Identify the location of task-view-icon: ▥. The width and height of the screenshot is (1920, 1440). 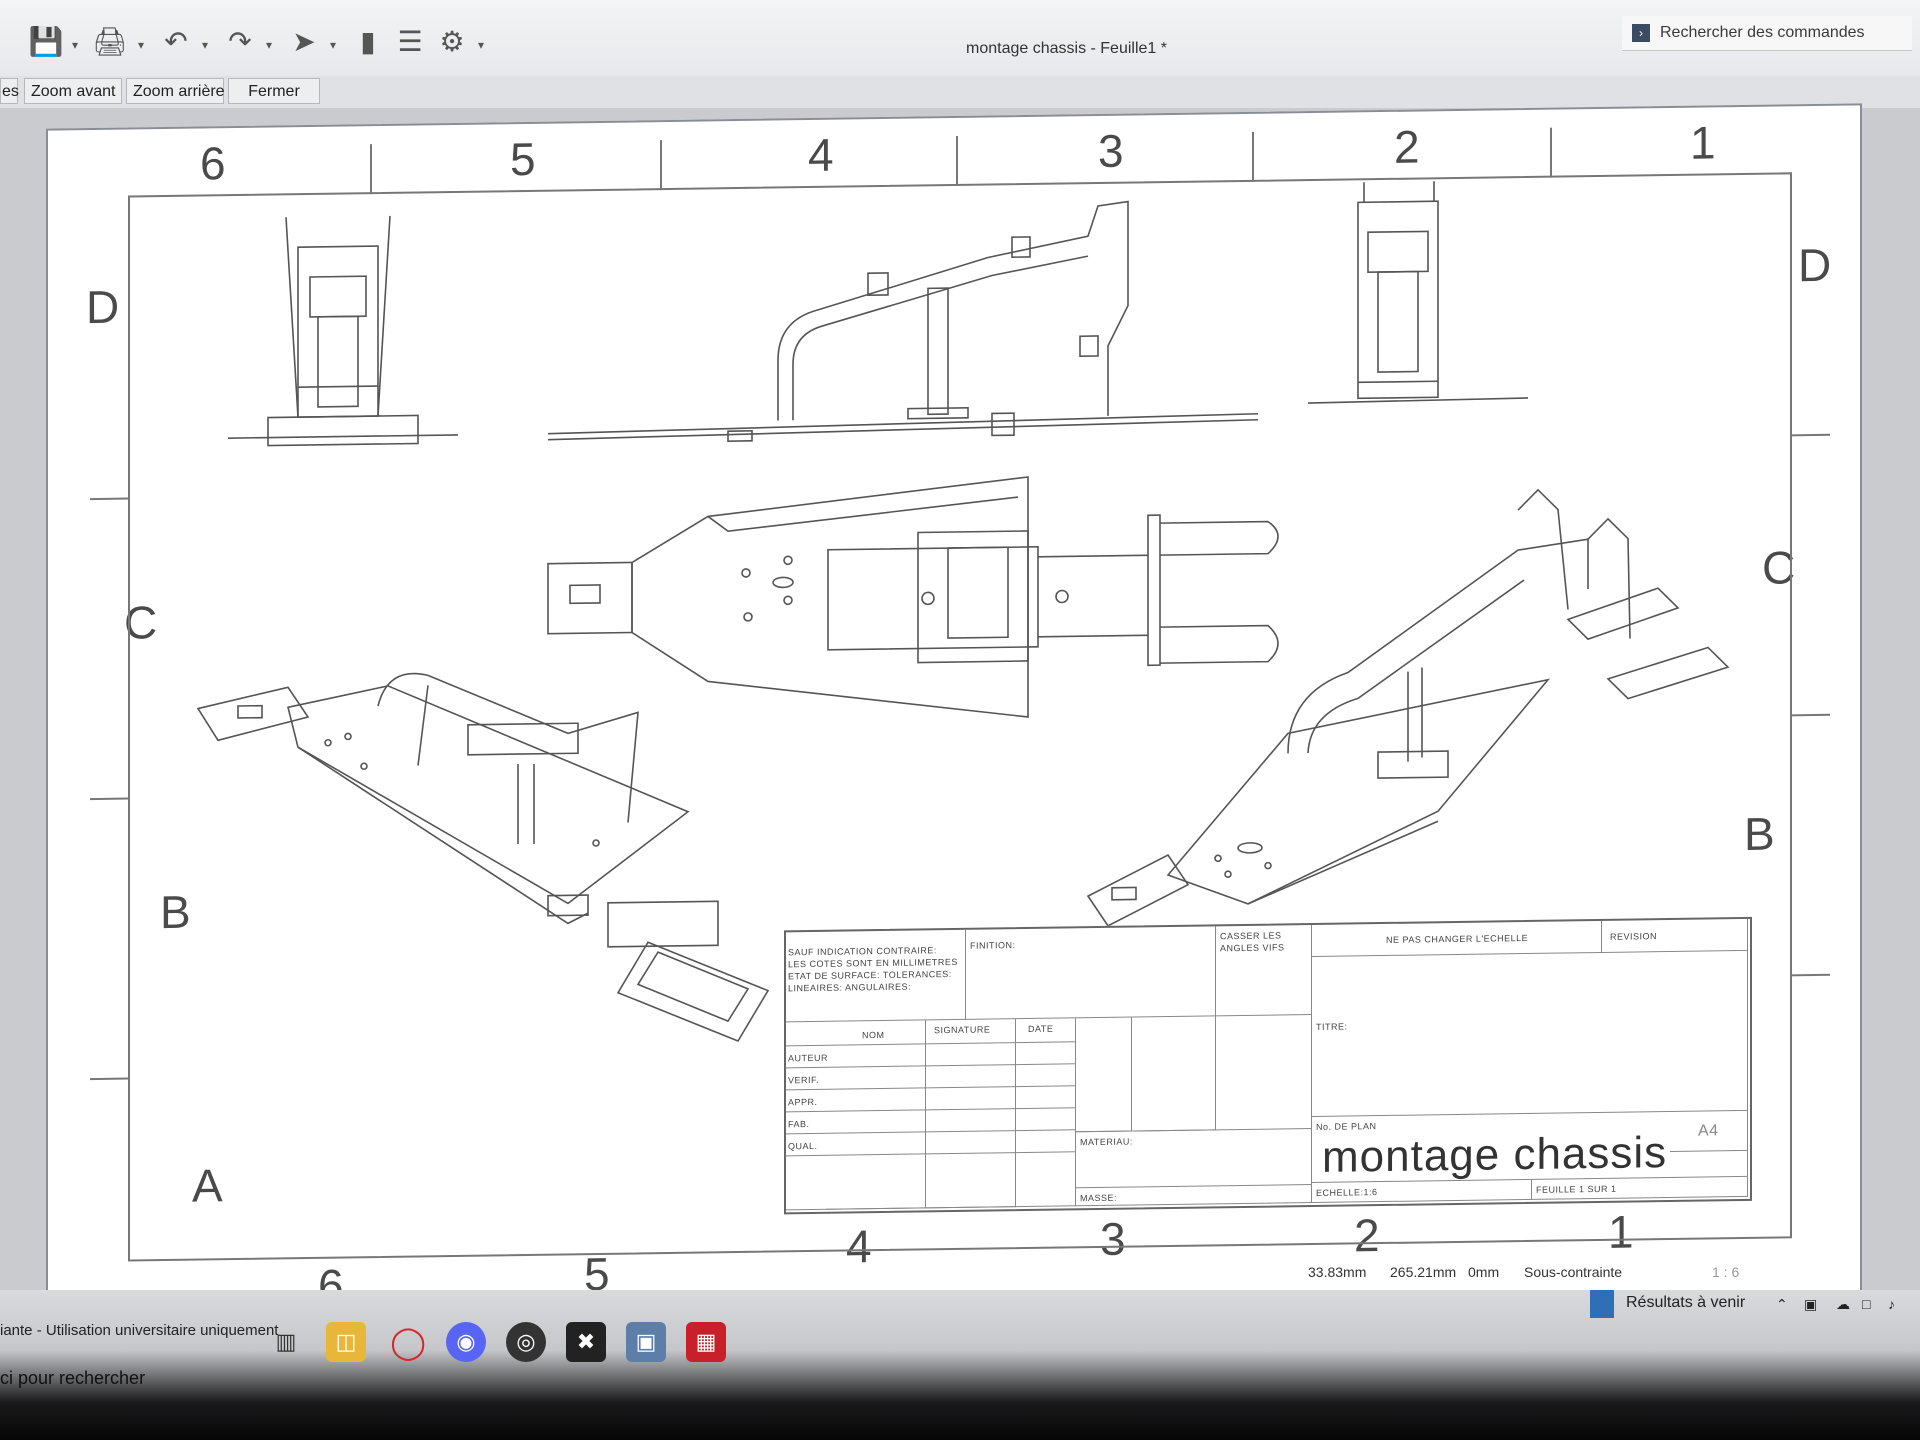
(286, 1342).